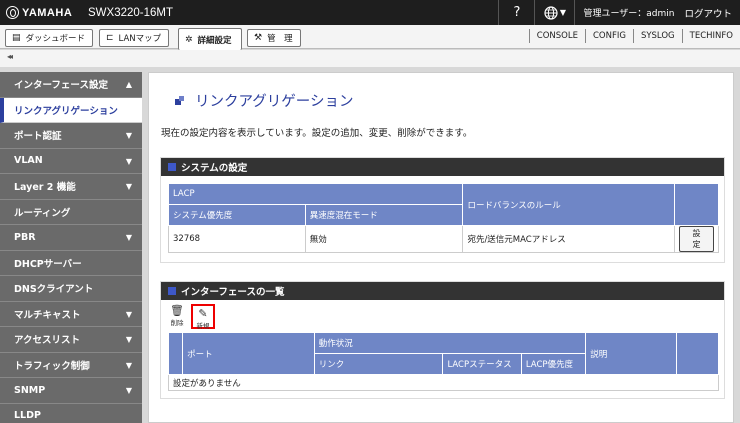  Describe the element at coordinates (27, 416) in the screenshot. I see `sidebar-item-label: LLDP` at that location.